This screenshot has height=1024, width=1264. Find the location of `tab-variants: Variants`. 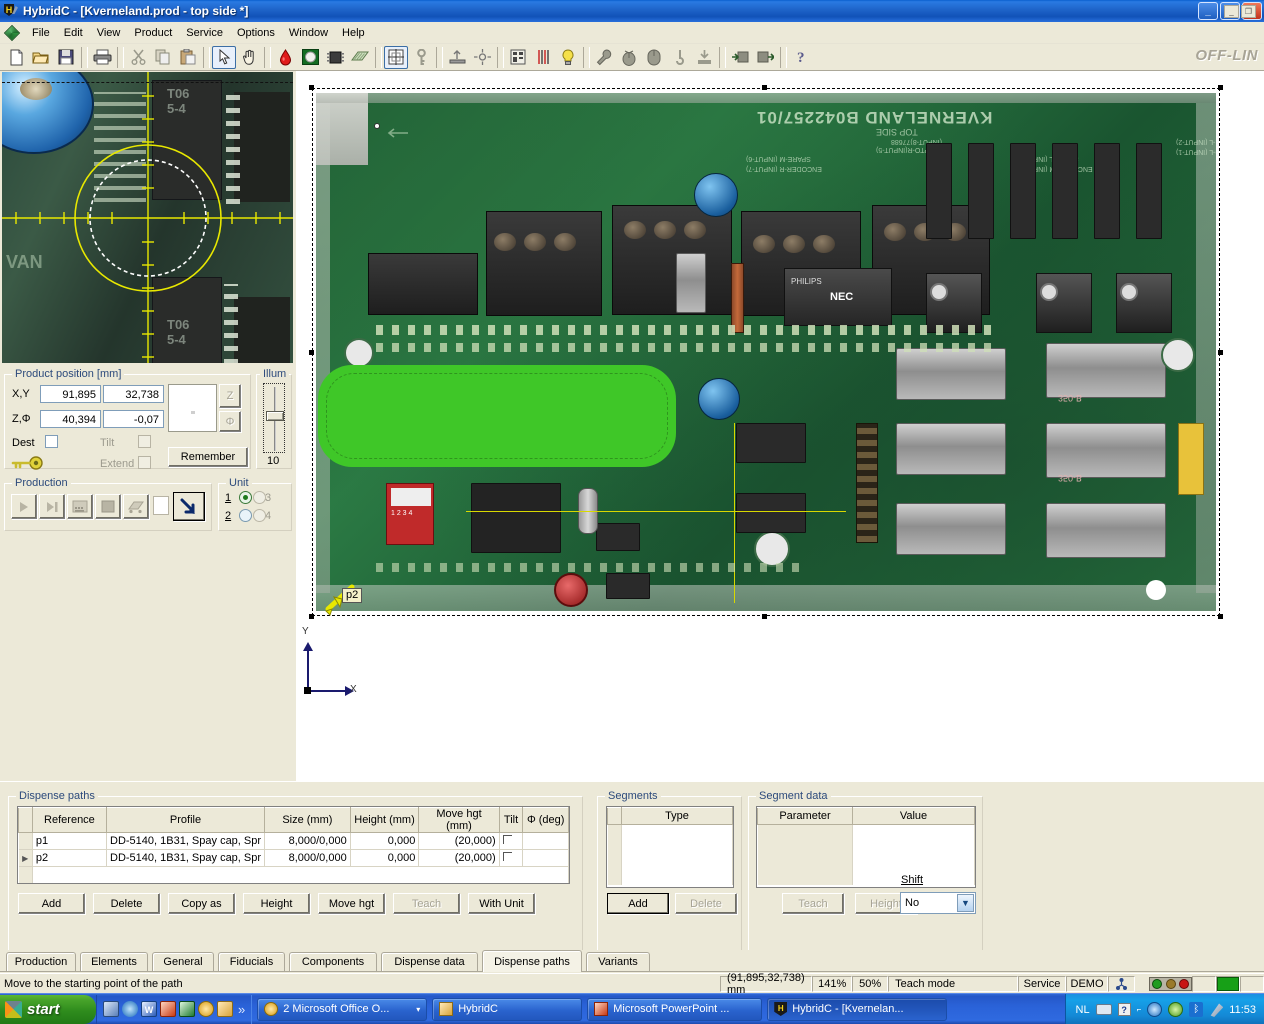

tab-variants: Variants is located at coordinates (618, 961).